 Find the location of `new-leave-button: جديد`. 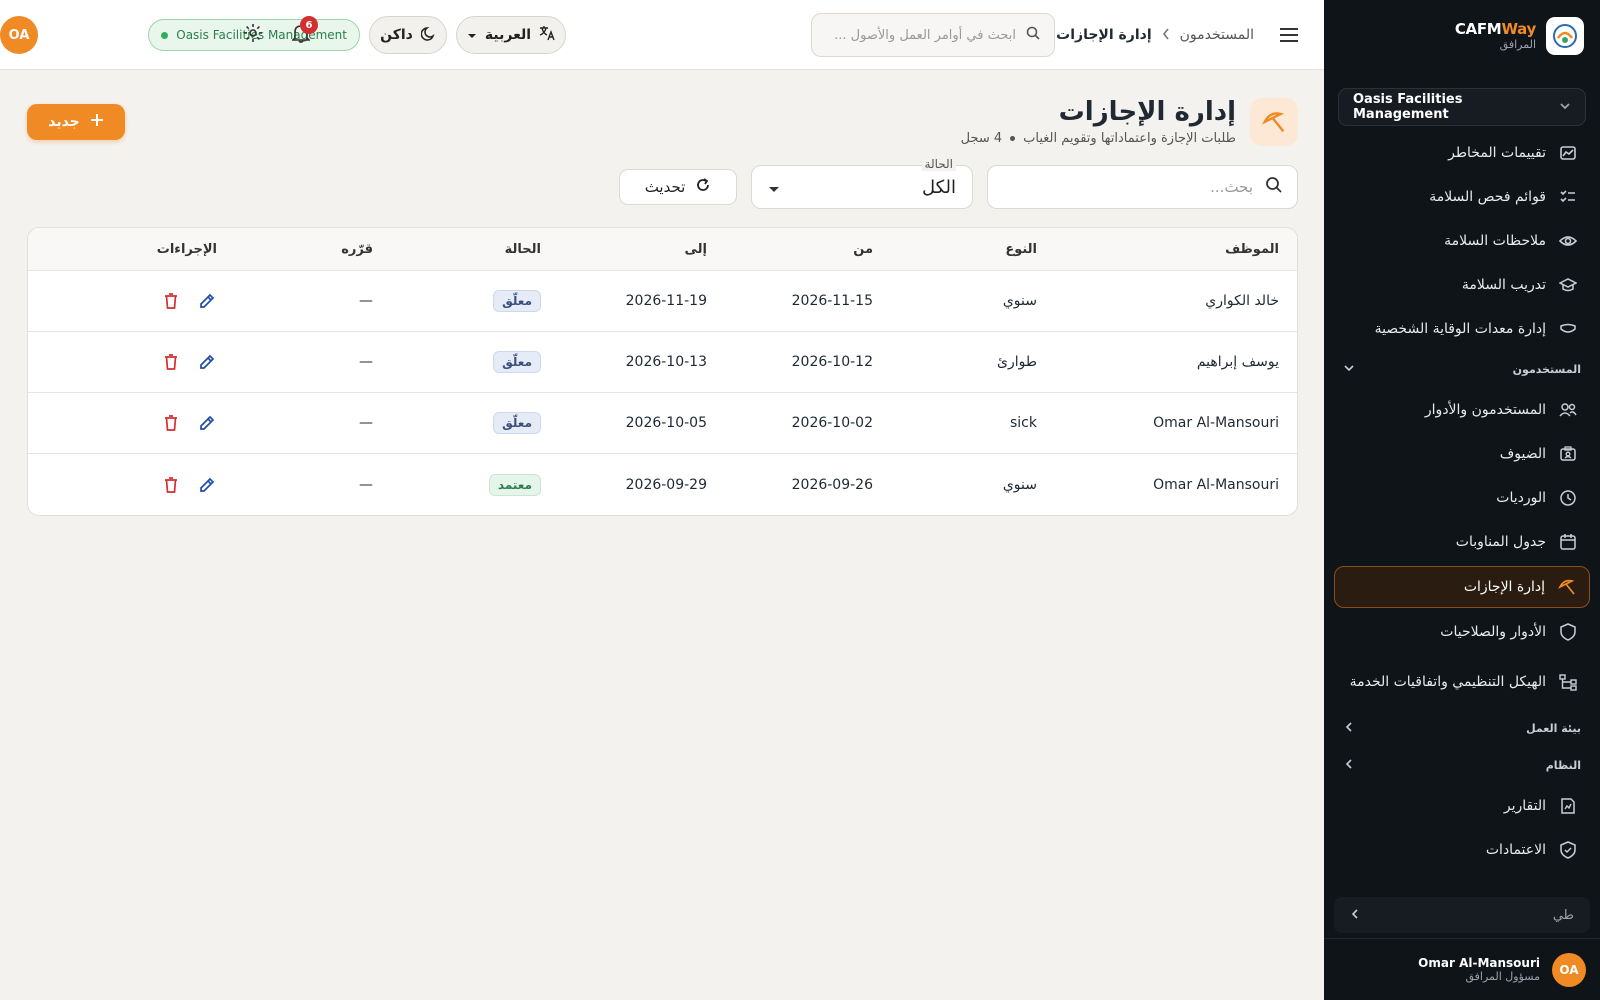

new-leave-button: جديد is located at coordinates (76, 122).